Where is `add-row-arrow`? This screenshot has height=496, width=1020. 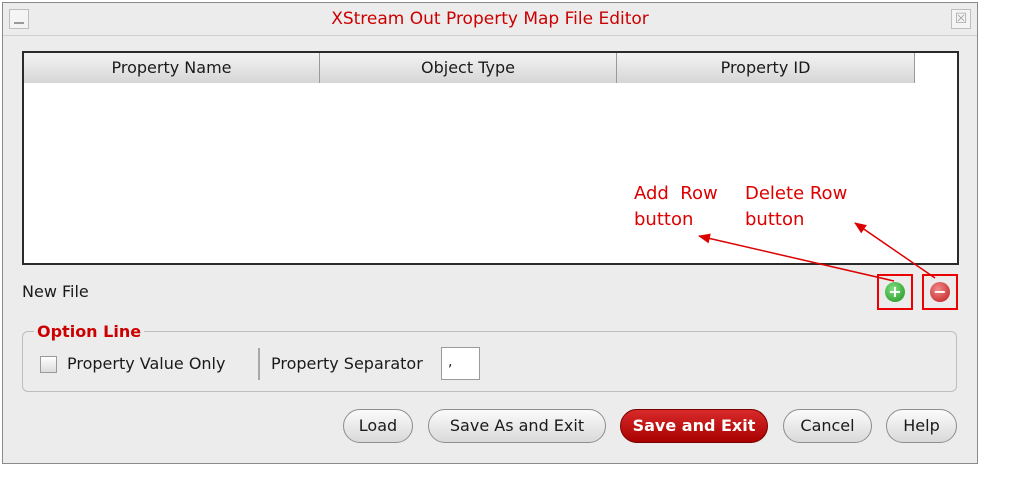 add-row-arrow is located at coordinates (796, 257).